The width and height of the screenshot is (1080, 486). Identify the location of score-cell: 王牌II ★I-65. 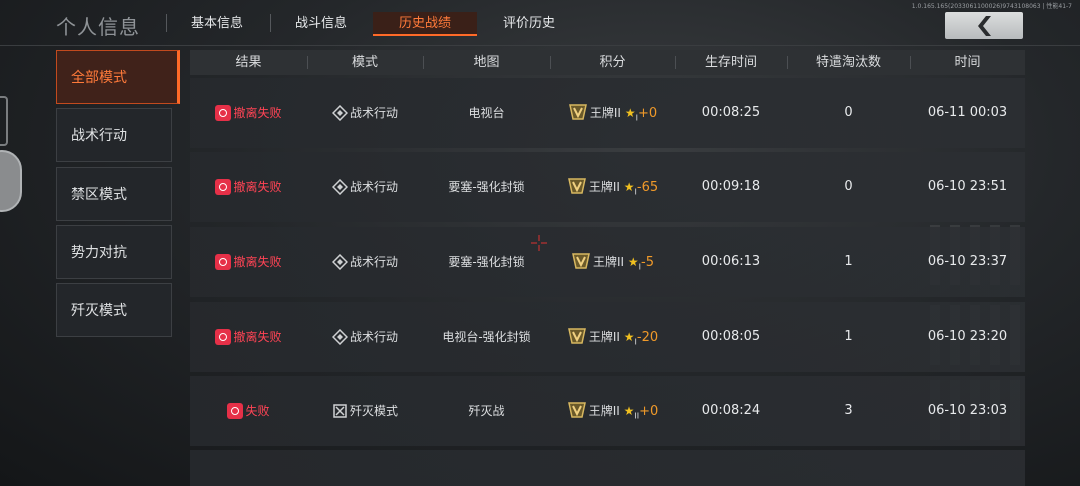
(612, 187).